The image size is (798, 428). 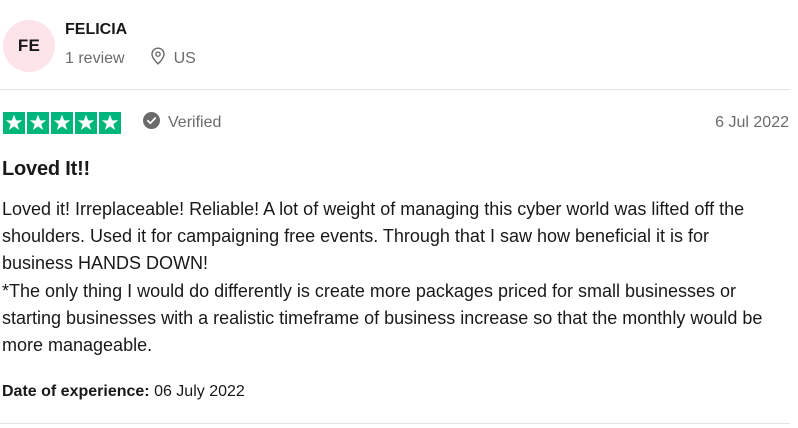 I want to click on location-pin-icon, so click(x=162, y=58).